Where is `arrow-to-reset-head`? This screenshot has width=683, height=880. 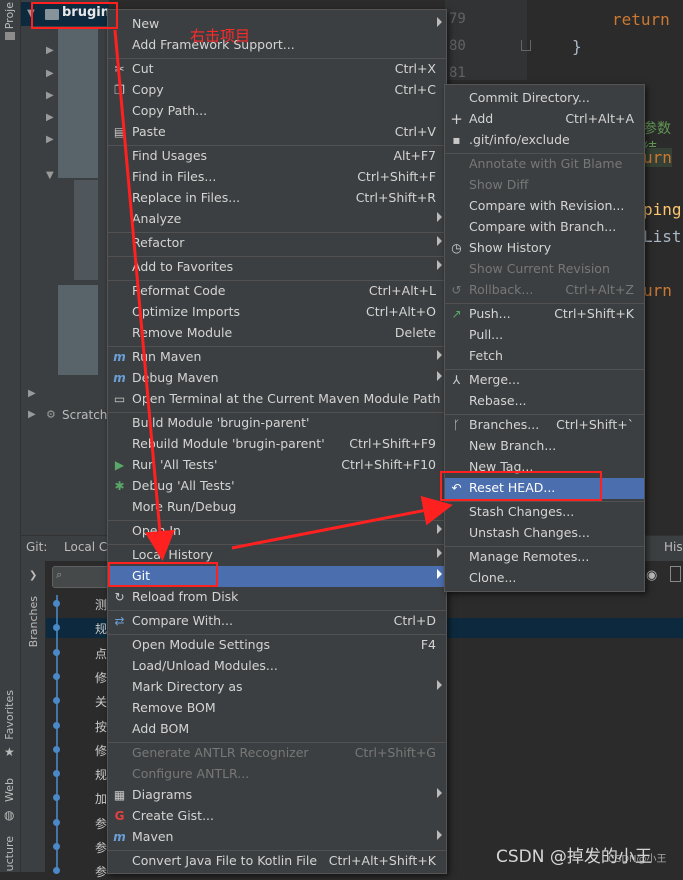
arrow-to-reset-head is located at coordinates (342, 522).